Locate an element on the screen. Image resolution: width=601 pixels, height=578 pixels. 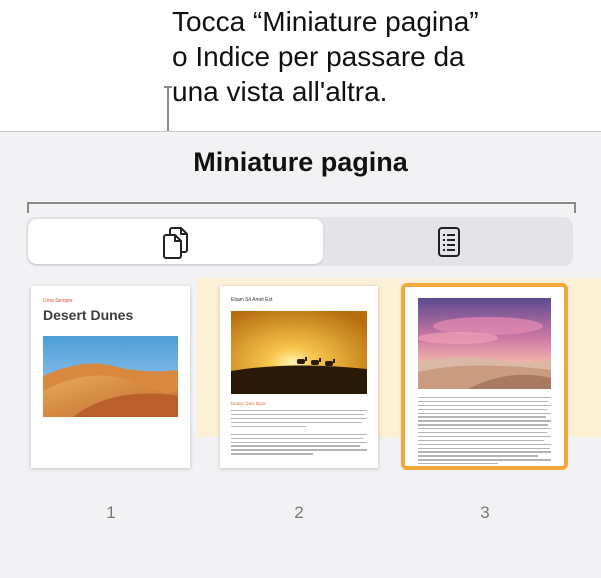
page-3-body-text is located at coordinates (484, 431).